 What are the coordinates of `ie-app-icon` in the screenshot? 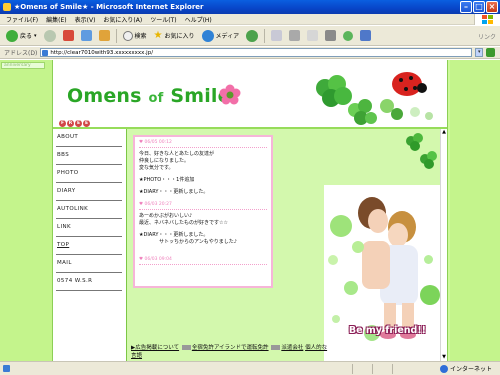 It's located at (7, 7).